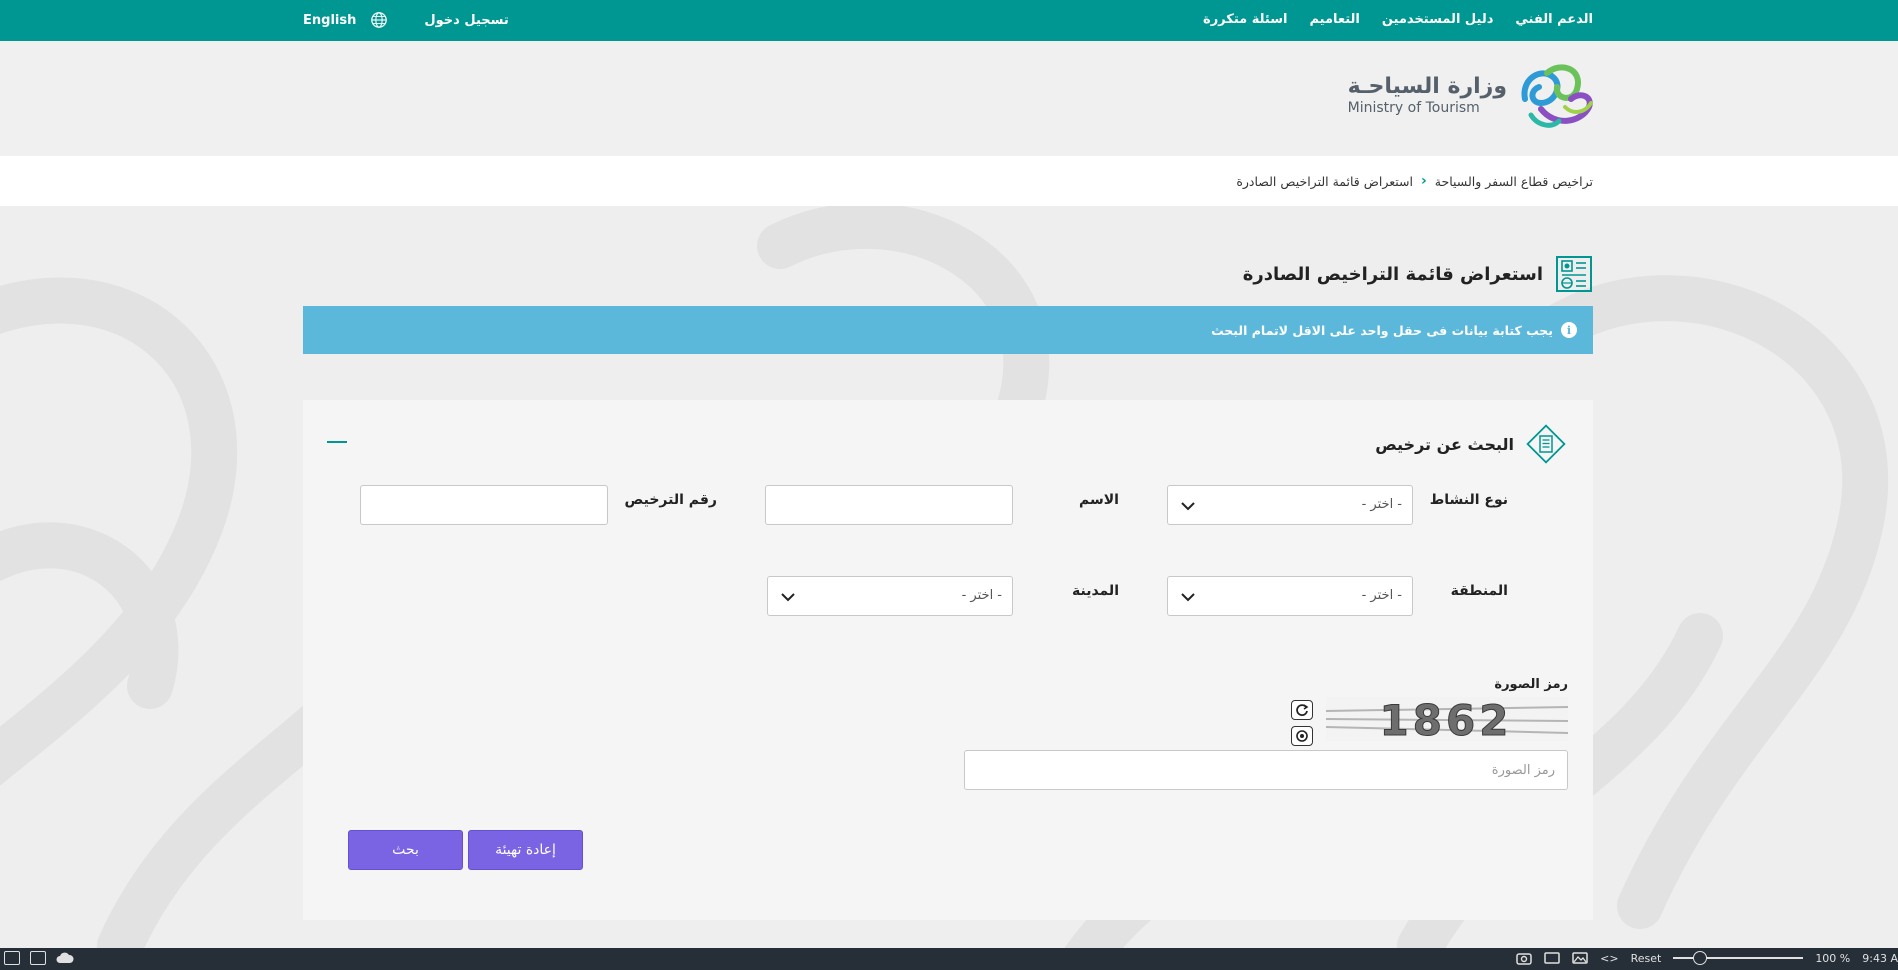 This screenshot has height=970, width=1898. I want to click on region-label: المنطقة, so click(1479, 591).